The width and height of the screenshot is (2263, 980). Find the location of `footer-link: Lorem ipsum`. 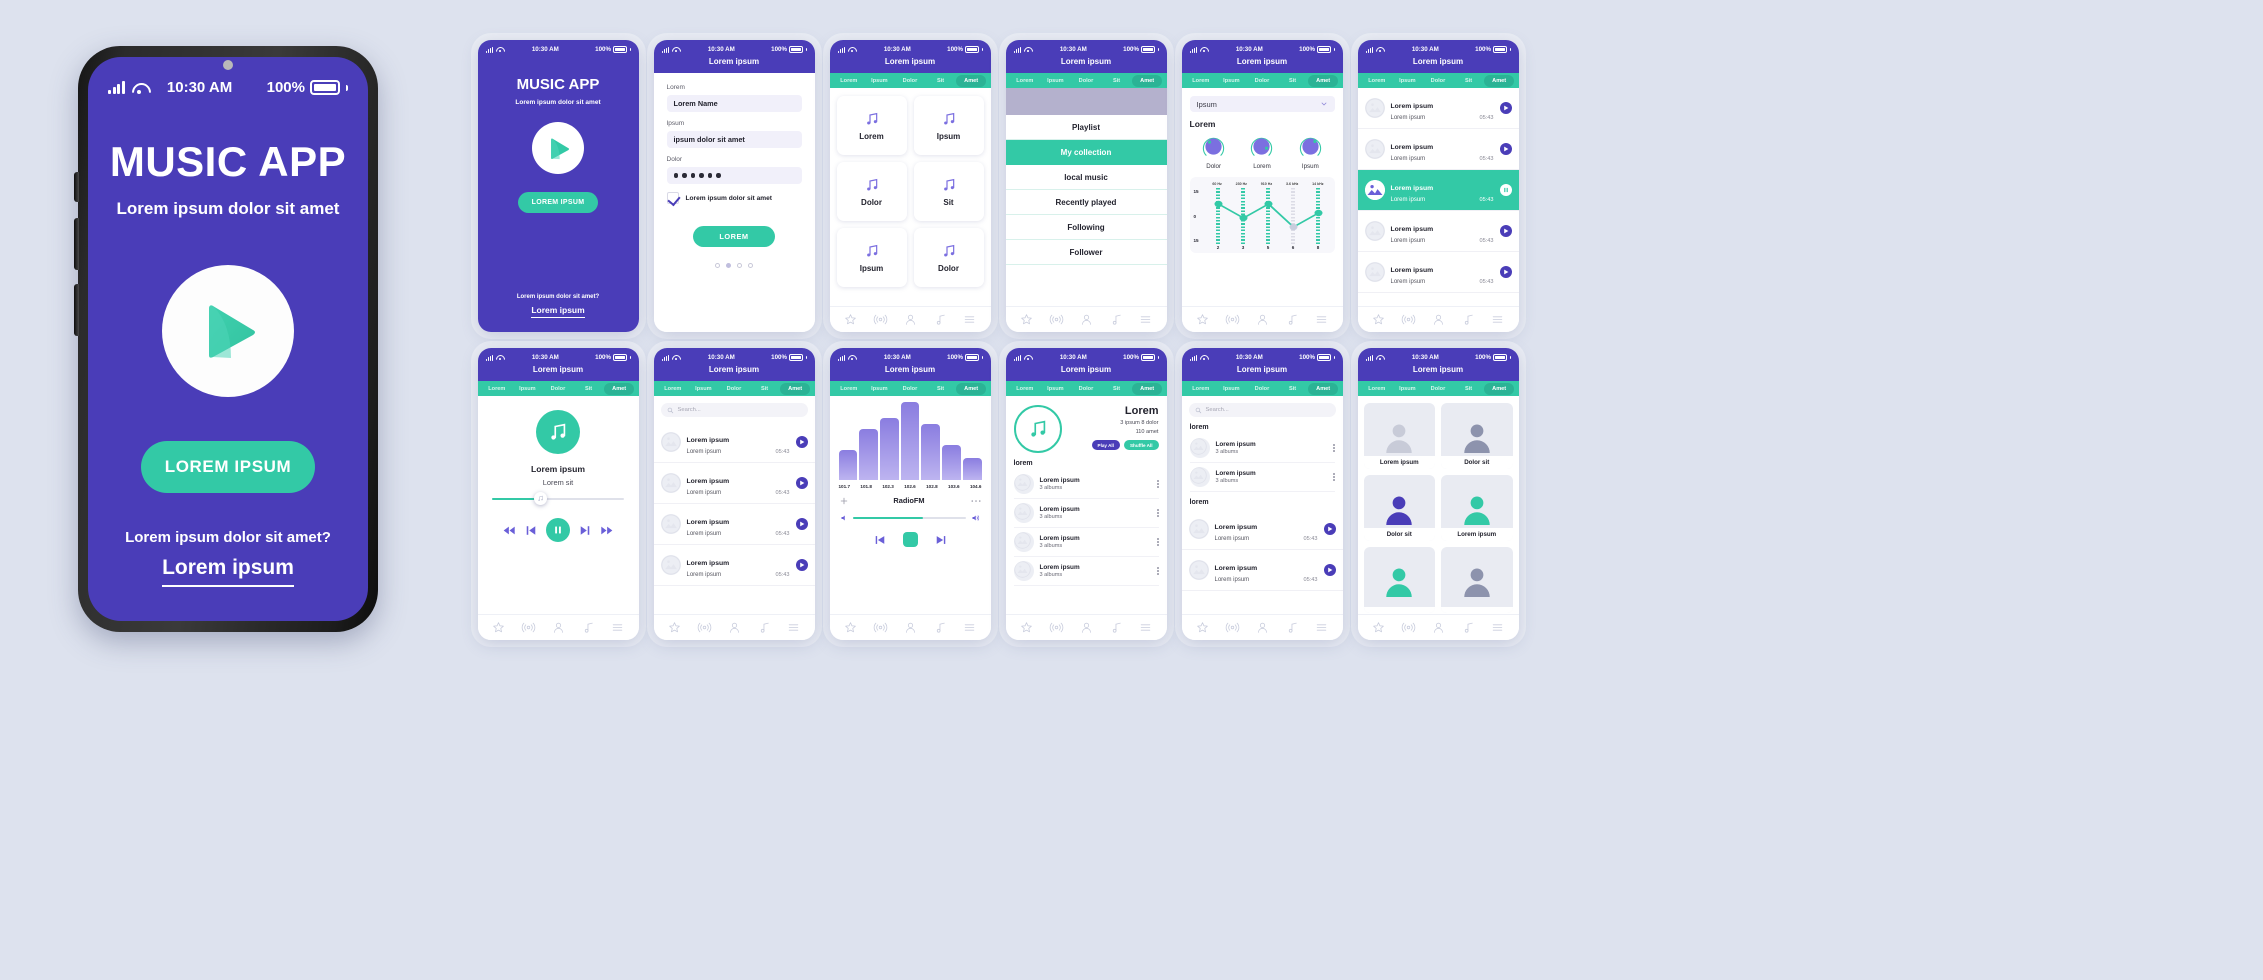

footer-link: Lorem ipsum is located at coordinates (228, 571).